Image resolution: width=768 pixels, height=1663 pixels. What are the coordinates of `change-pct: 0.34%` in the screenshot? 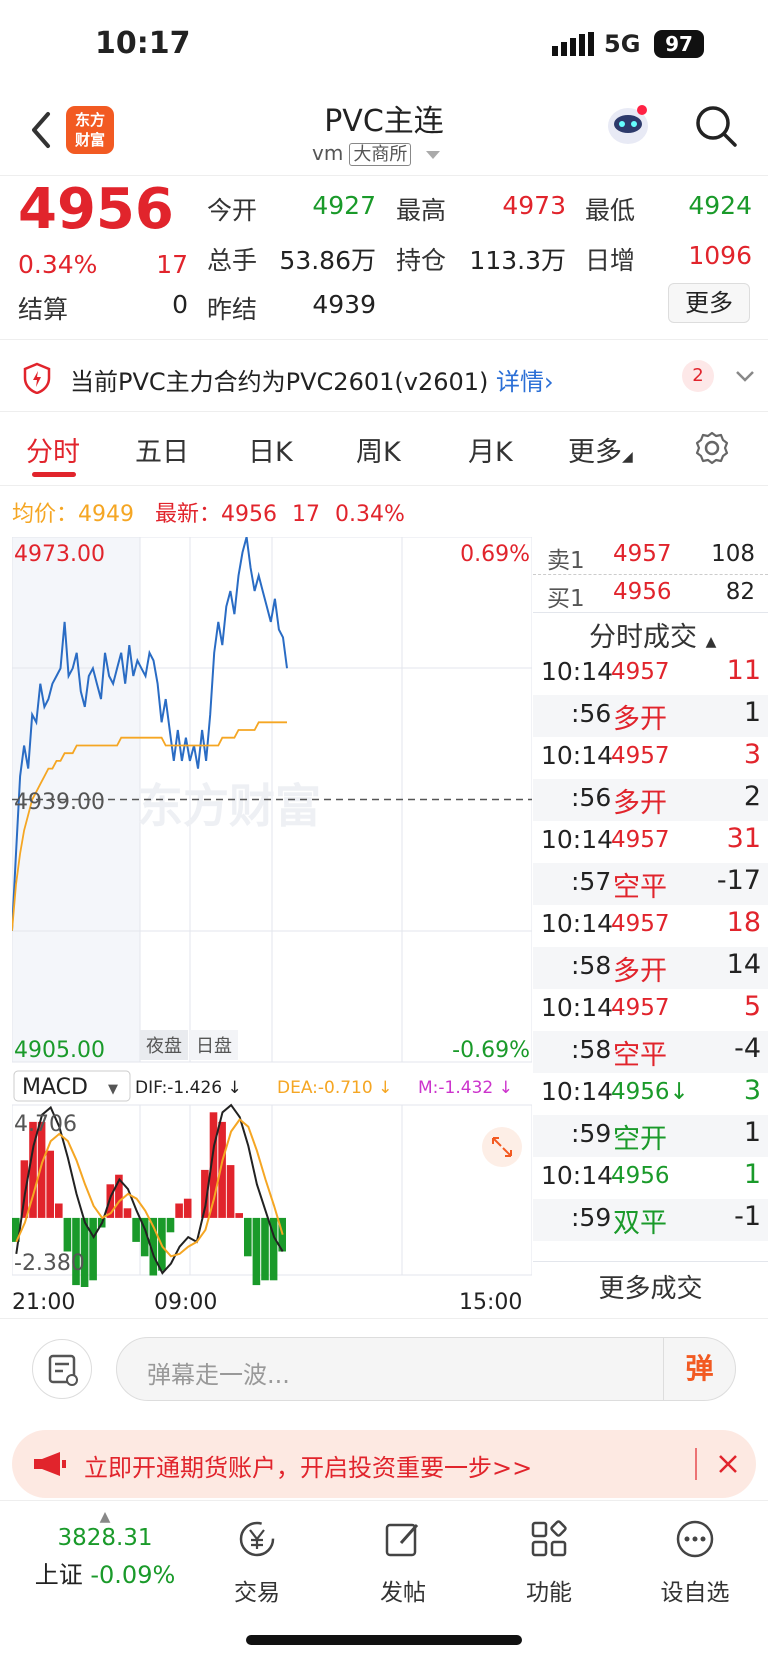 It's located at (58, 264).